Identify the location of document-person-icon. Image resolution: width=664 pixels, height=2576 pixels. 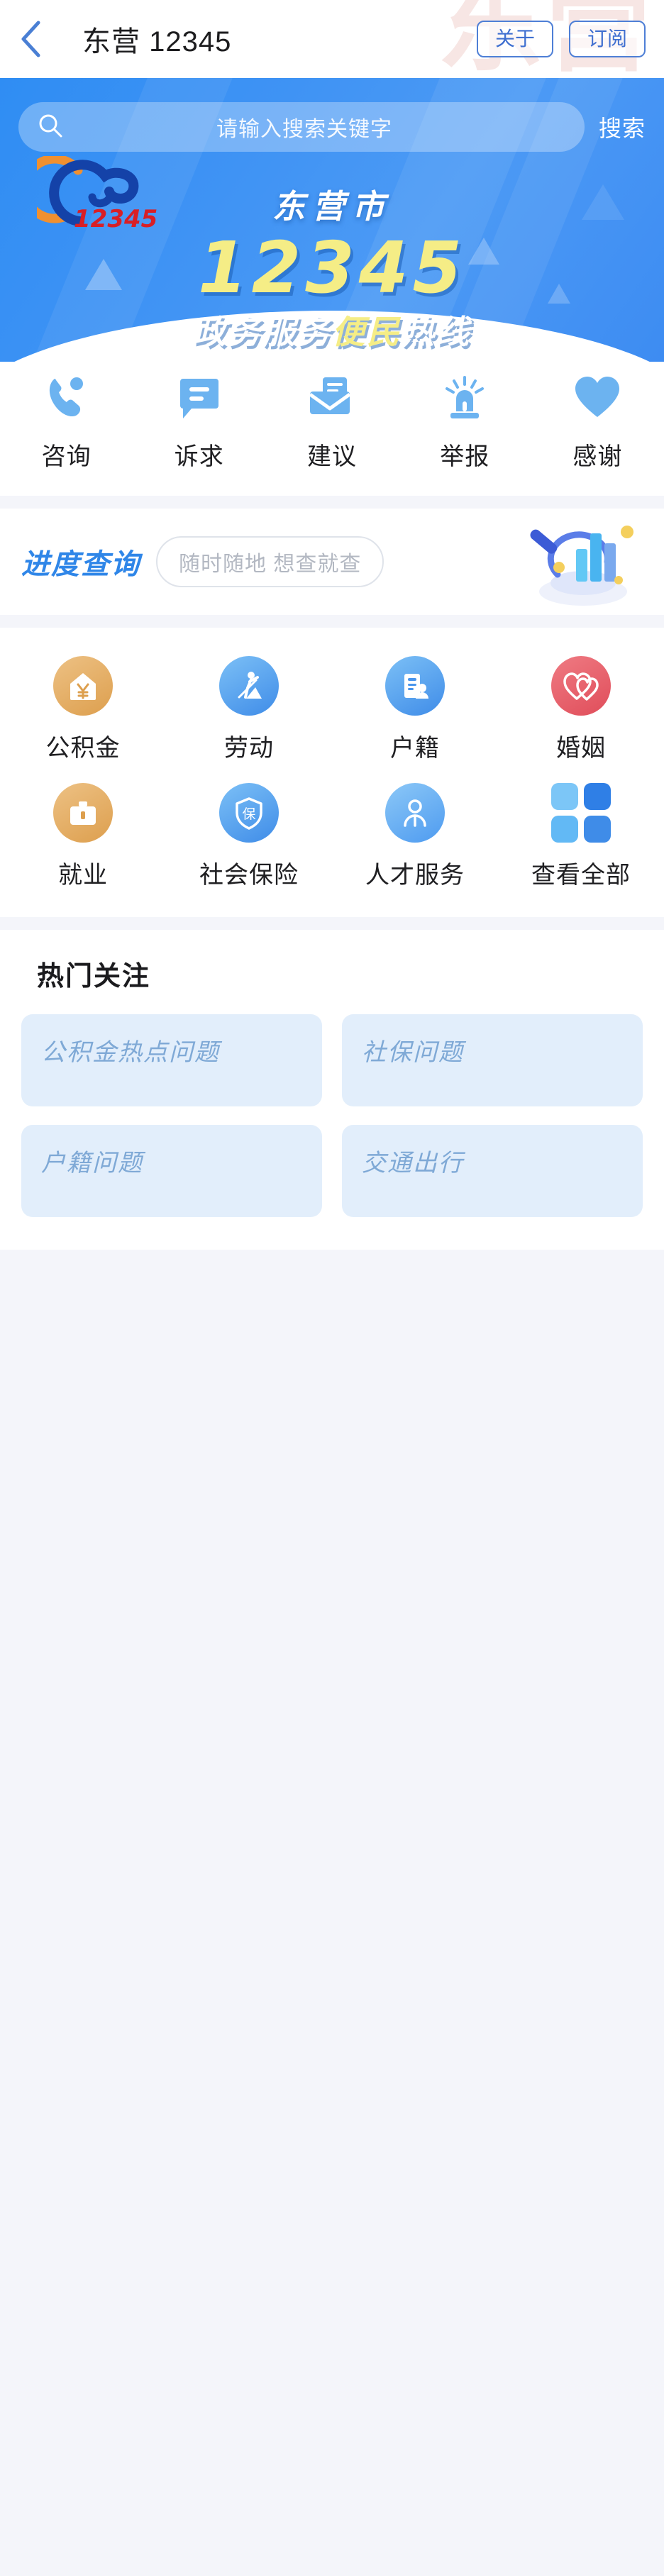
(415, 686).